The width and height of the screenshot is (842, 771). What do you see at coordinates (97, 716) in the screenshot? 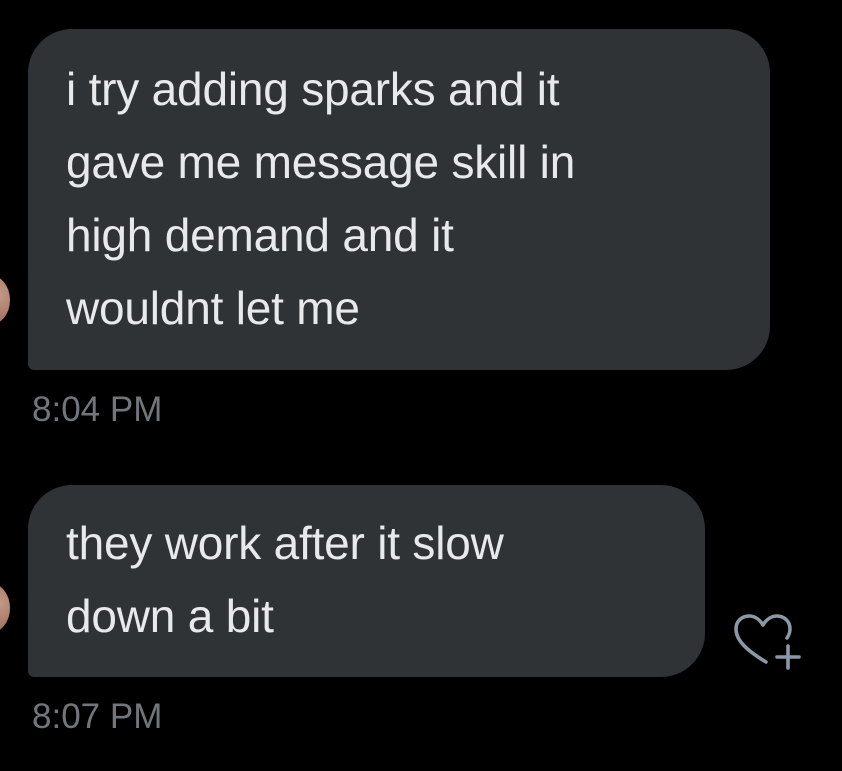
I see `message-timestamp: 8:07 PM` at bounding box center [97, 716].